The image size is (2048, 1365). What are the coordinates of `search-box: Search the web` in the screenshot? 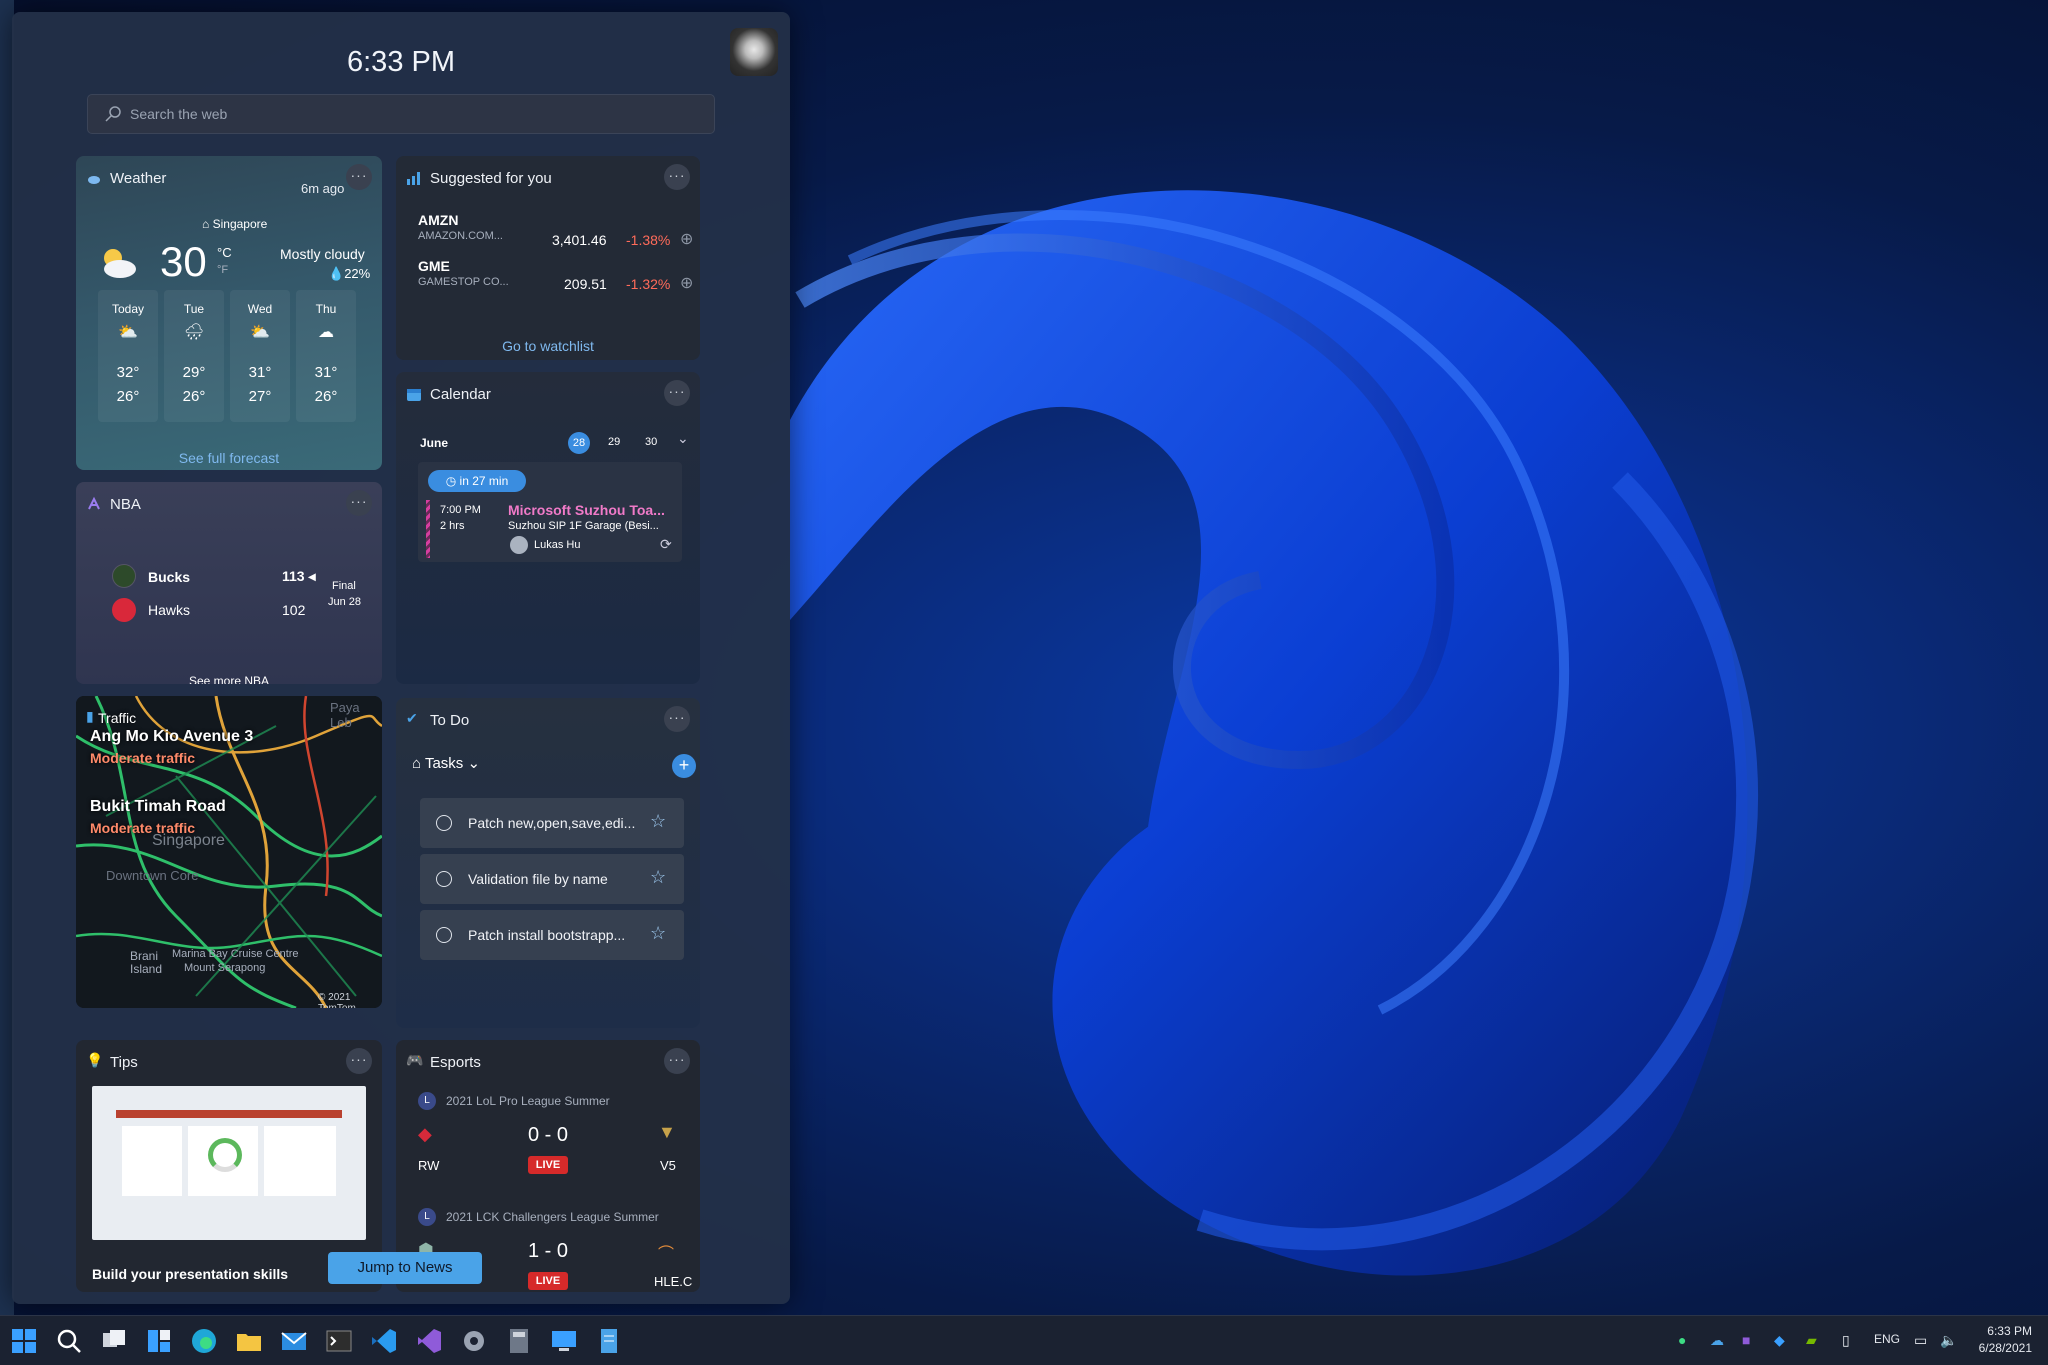 It's located at (401, 114).